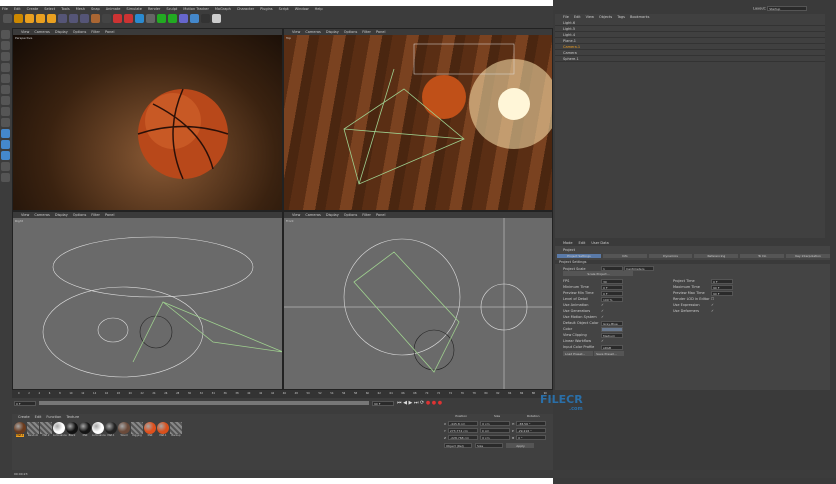 The width and height of the screenshot is (836, 484). Describe the element at coordinates (216, 18) in the screenshot. I see `light-icon` at that location.